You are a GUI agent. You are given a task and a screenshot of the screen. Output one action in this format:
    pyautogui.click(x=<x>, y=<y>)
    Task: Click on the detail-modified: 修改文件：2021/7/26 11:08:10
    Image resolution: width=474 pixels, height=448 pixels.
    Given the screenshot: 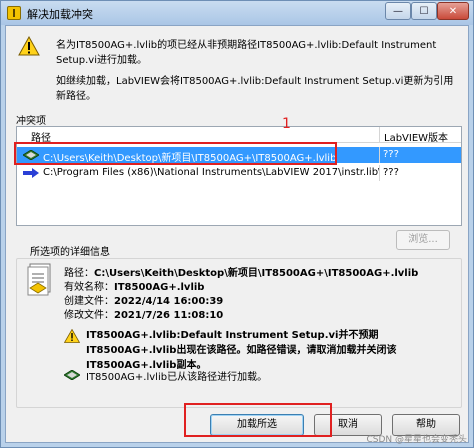 What is the action you would take?
    pyautogui.click(x=143, y=315)
    